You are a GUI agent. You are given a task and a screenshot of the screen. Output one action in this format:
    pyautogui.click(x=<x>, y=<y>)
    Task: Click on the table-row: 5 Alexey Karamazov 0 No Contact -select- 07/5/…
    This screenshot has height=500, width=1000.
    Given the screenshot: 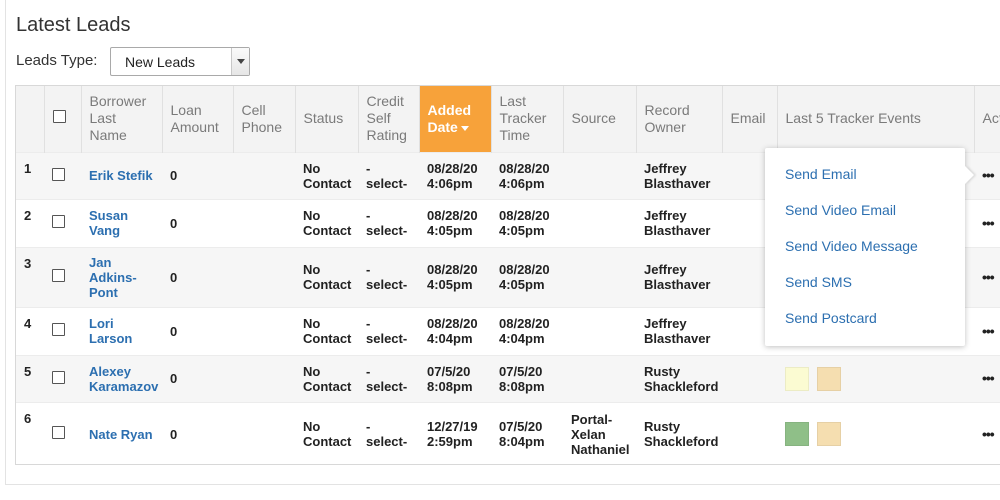 What is the action you would take?
    pyautogui.click(x=508, y=378)
    